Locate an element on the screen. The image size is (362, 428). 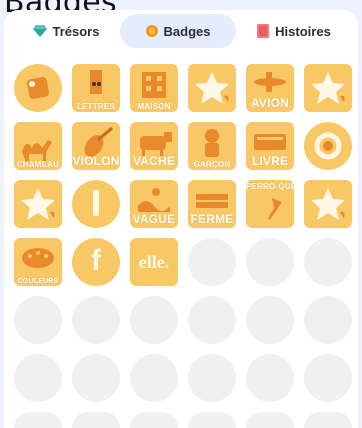
tab-tresors: Trésors is located at coordinates (66, 31).